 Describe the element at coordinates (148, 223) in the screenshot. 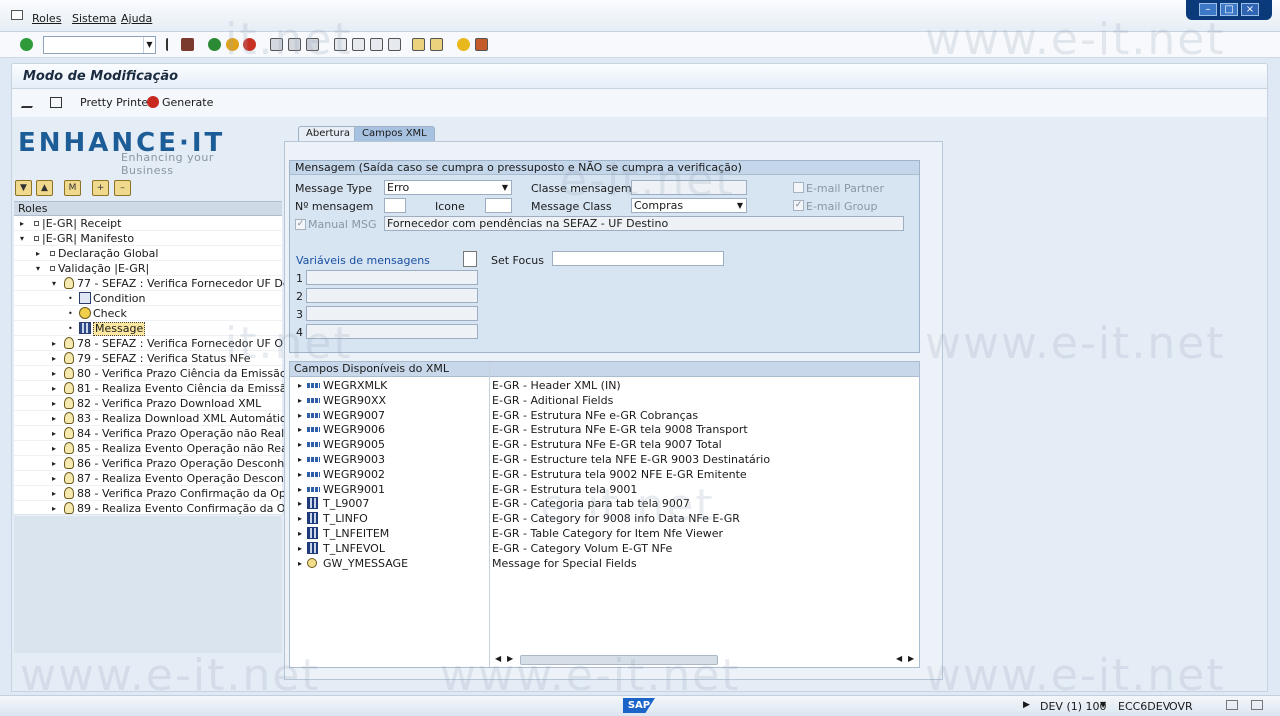

I see `tree-row: ▸ |E-GR| Receipt` at that location.